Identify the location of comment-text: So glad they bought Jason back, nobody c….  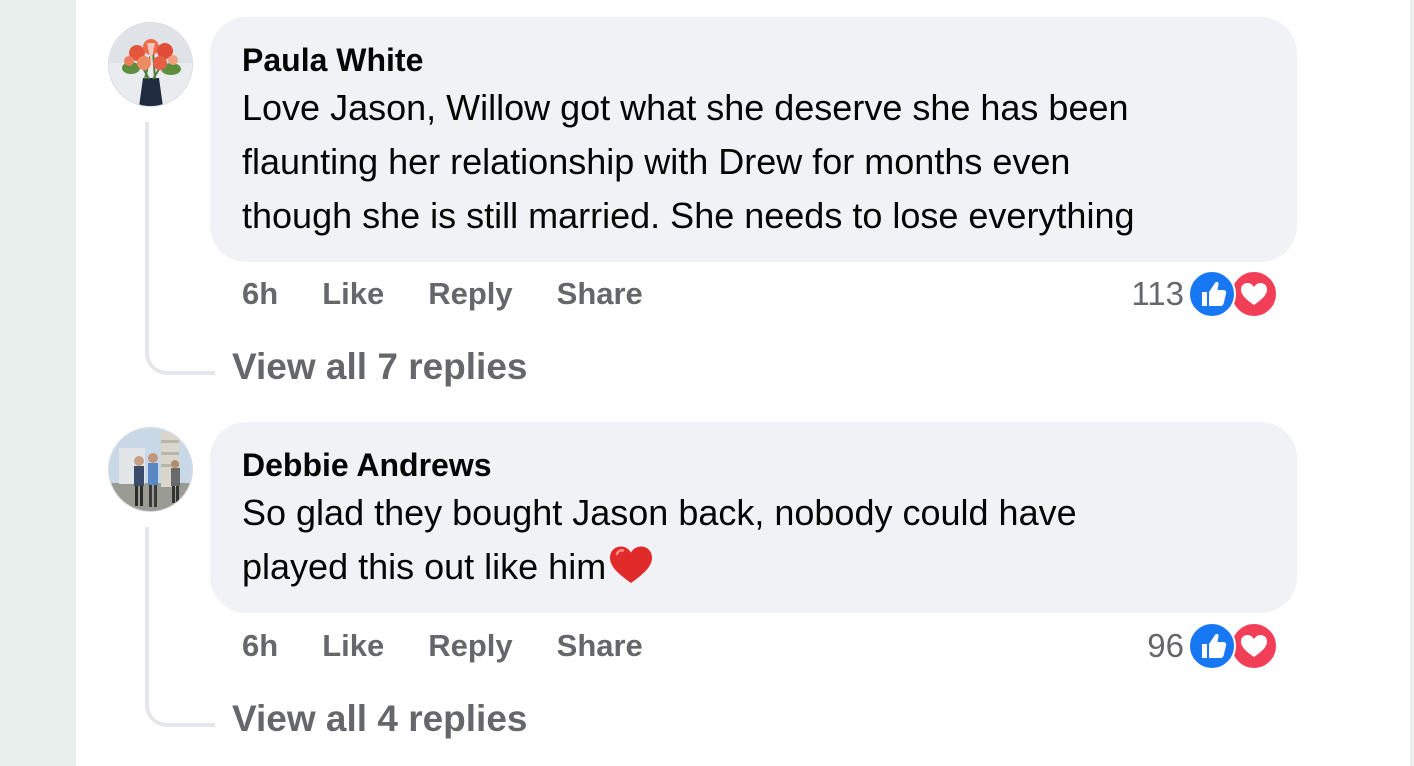
(753, 540).